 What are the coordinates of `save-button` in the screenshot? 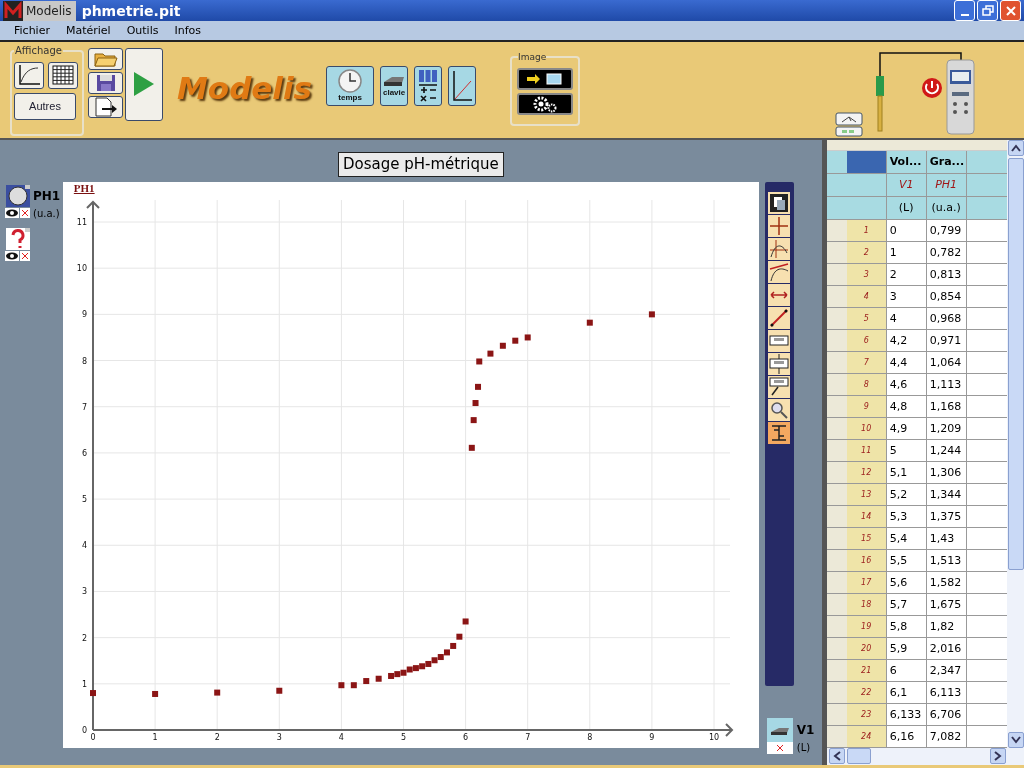 It's located at (105, 82).